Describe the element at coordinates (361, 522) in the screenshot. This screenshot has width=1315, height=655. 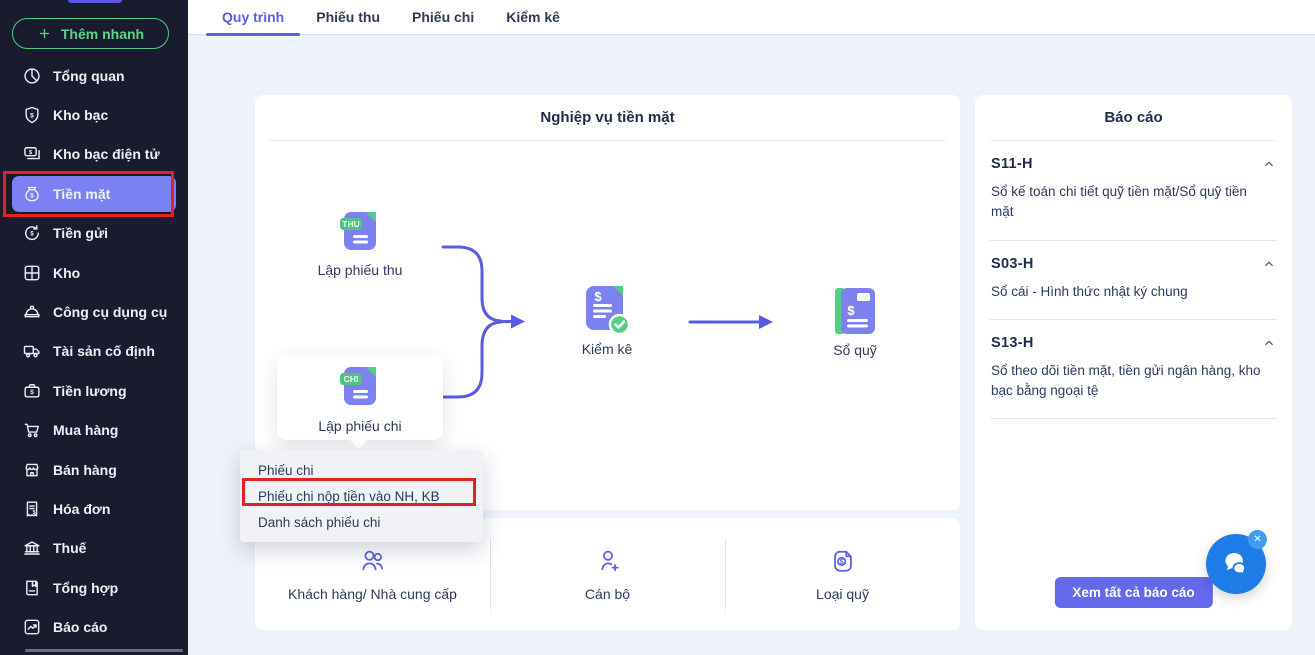
I see `dropdown-menu-item-2: Danh sách phiếu chi` at that location.